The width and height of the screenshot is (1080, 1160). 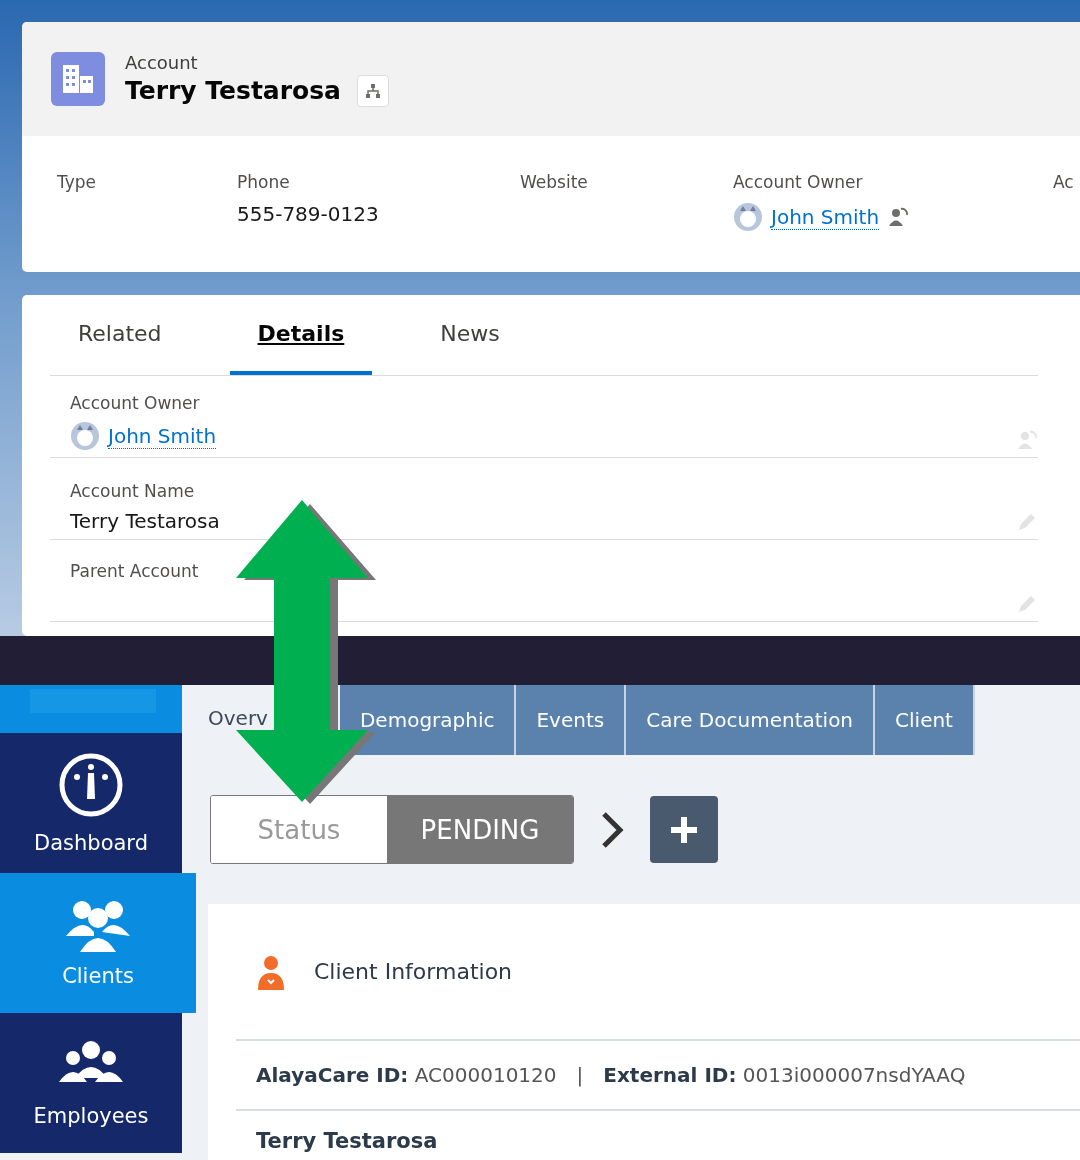 I want to click on id-text: AlayaCare ID: AC000010120, so click(x=406, y=1075).